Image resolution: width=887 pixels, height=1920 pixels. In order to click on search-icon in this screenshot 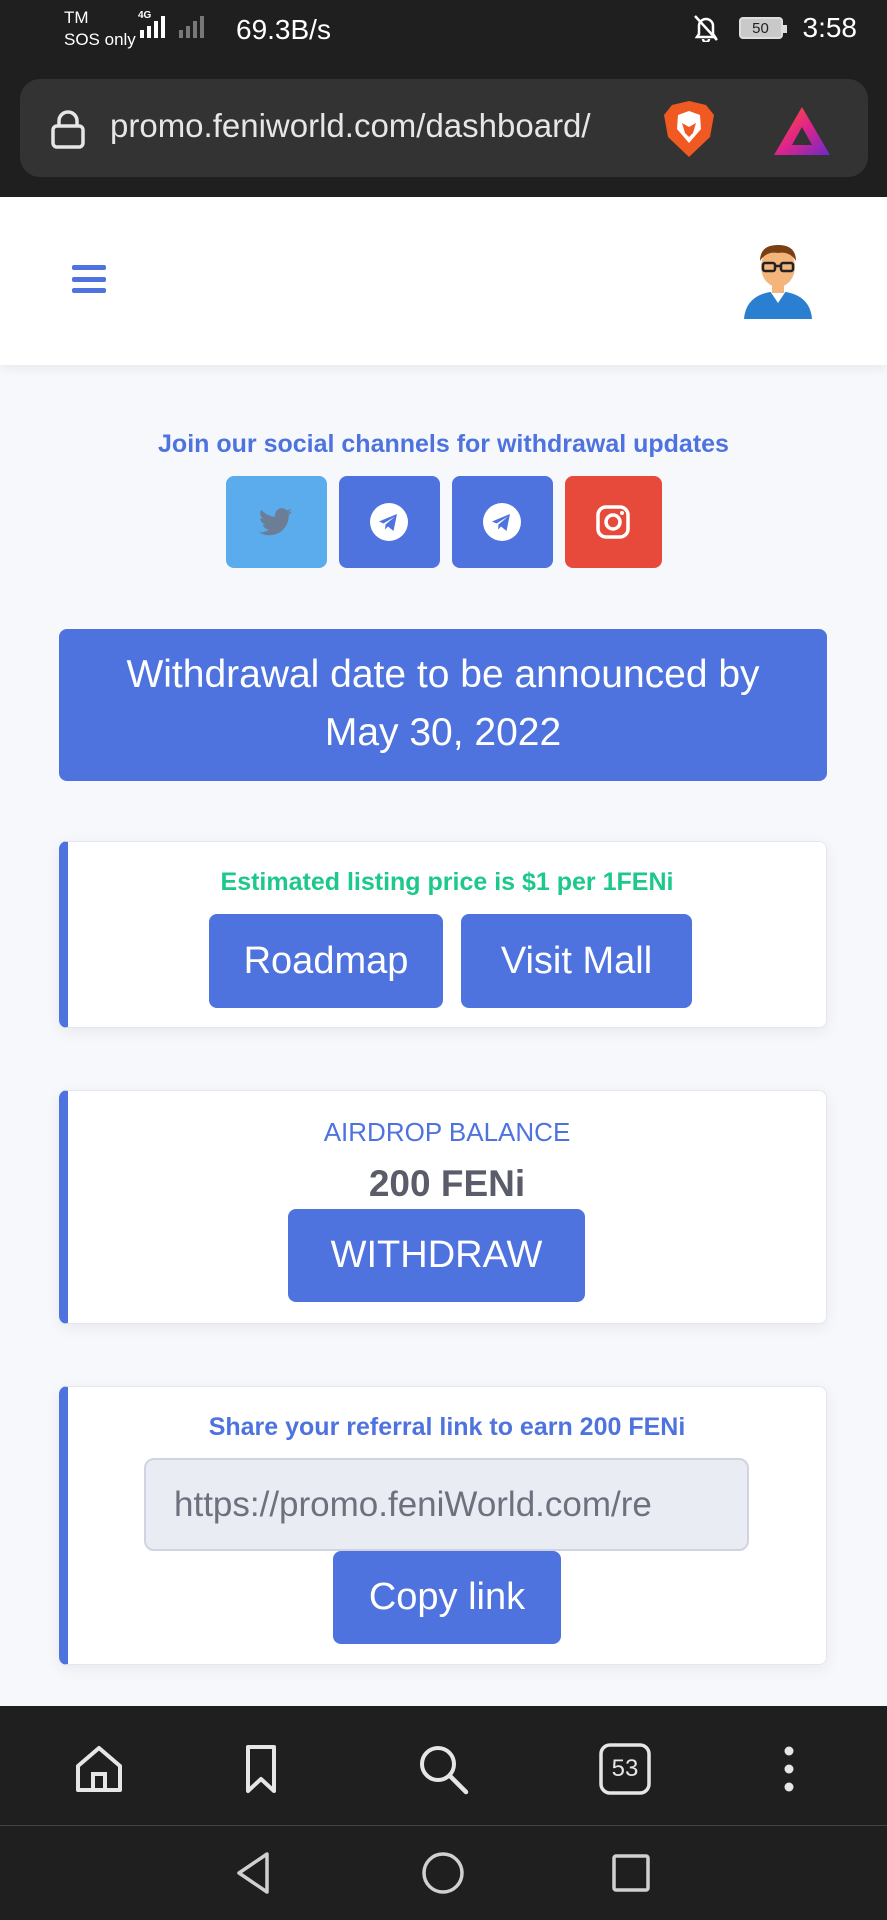, I will do `click(443, 1769)`.